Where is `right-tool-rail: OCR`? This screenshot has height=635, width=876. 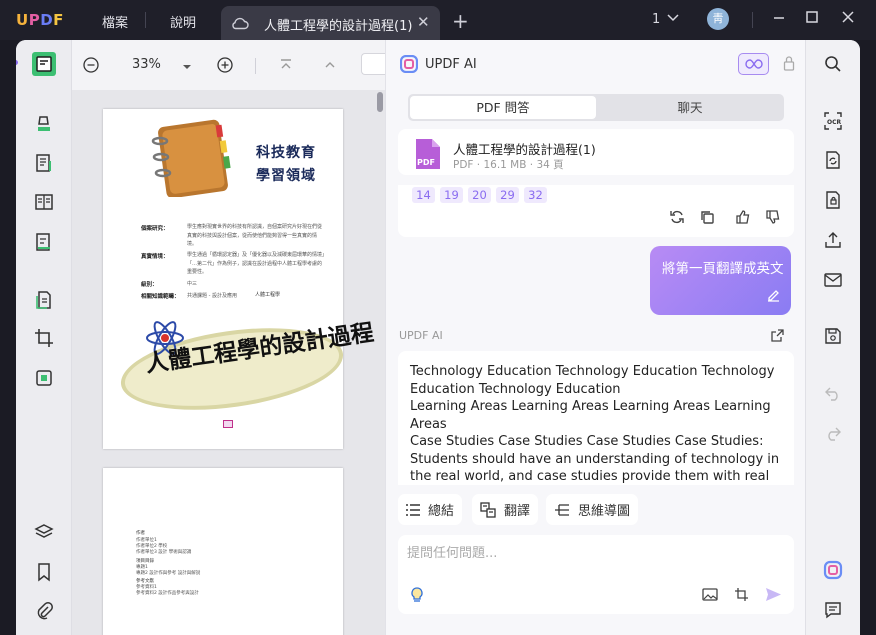 right-tool-rail: OCR is located at coordinates (832, 337).